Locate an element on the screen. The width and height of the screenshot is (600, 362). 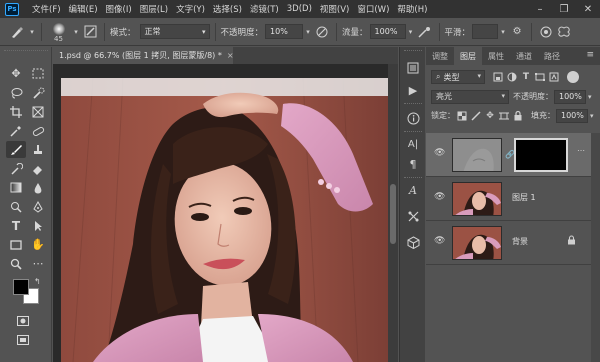
lock-image-icon is located at coordinates (476, 116).